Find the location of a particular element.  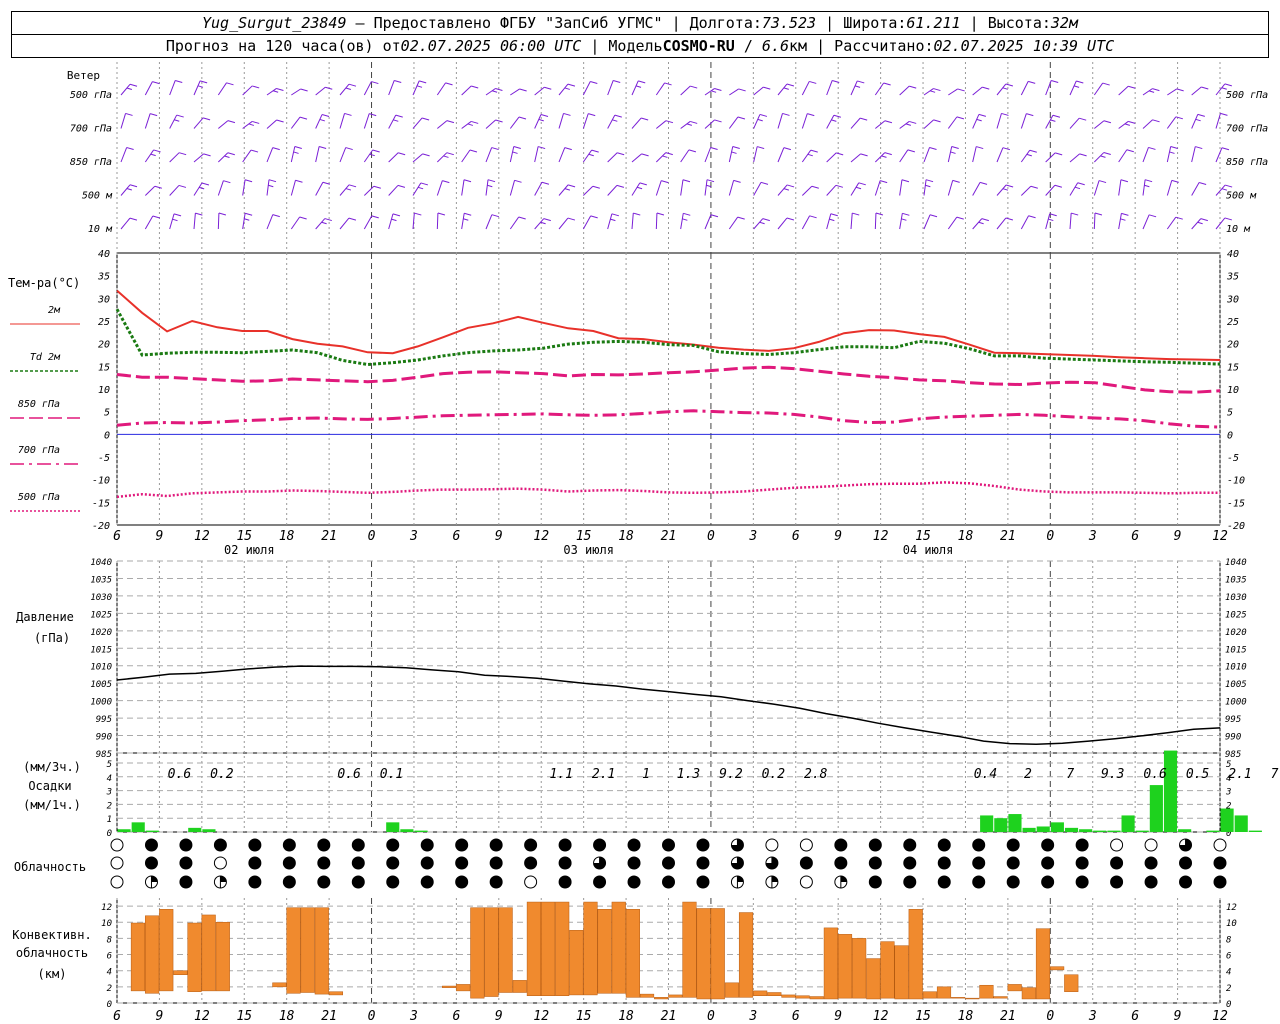

precip-tick-right: 3 is located at coordinates (1228, 793).